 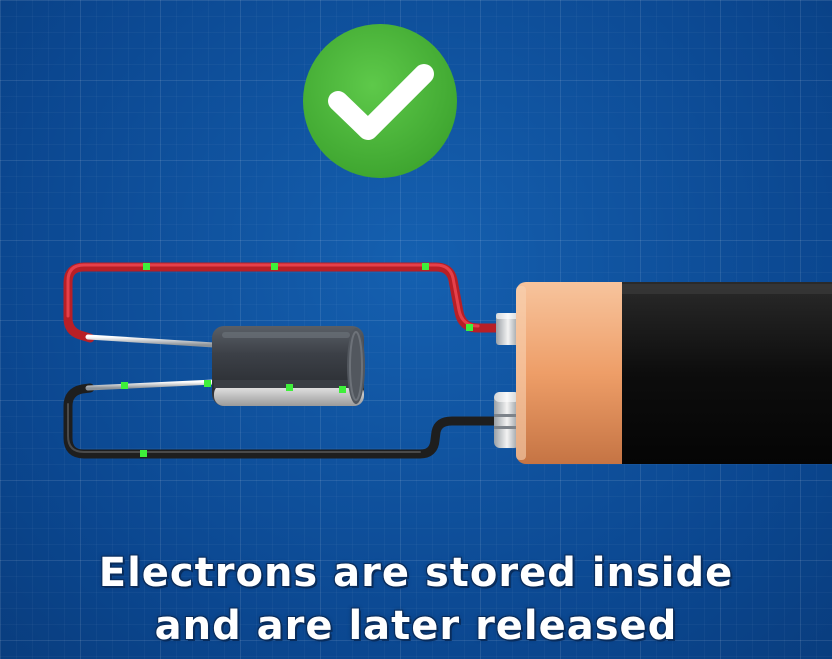 I want to click on checkmark-circle, so click(x=380, y=101).